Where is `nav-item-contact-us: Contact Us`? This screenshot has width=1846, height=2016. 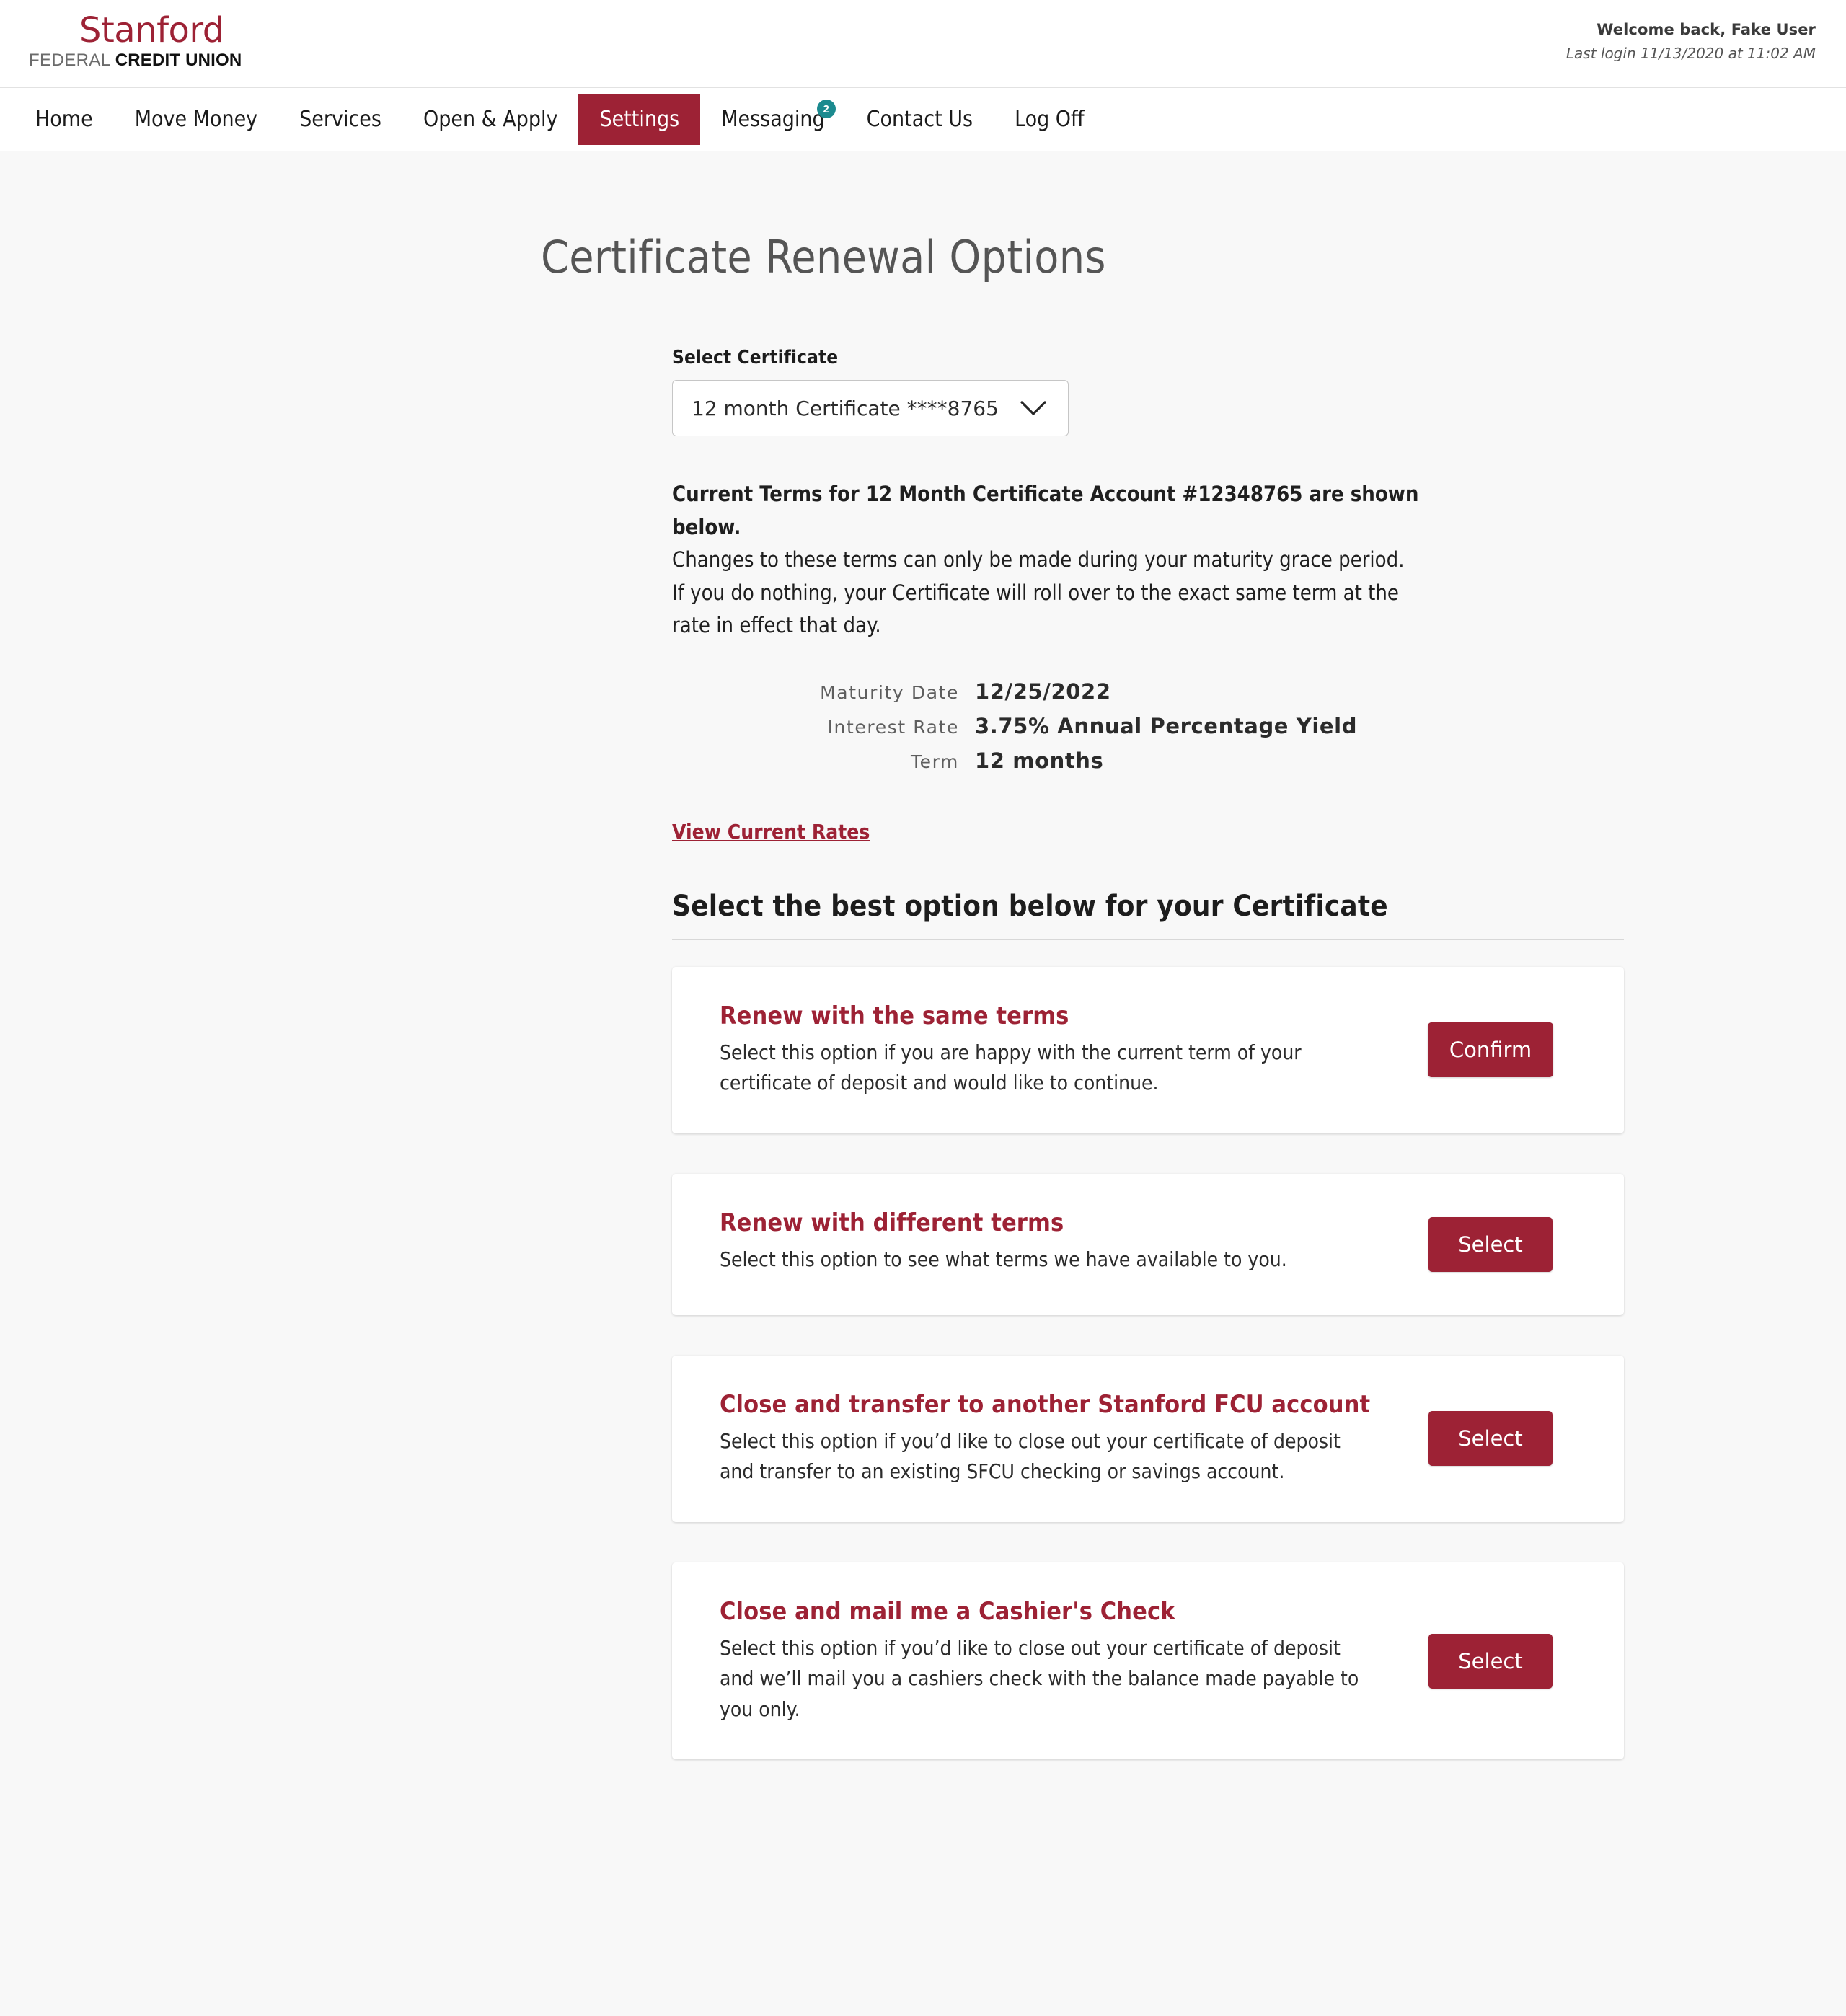 nav-item-contact-us: Contact Us is located at coordinates (920, 119).